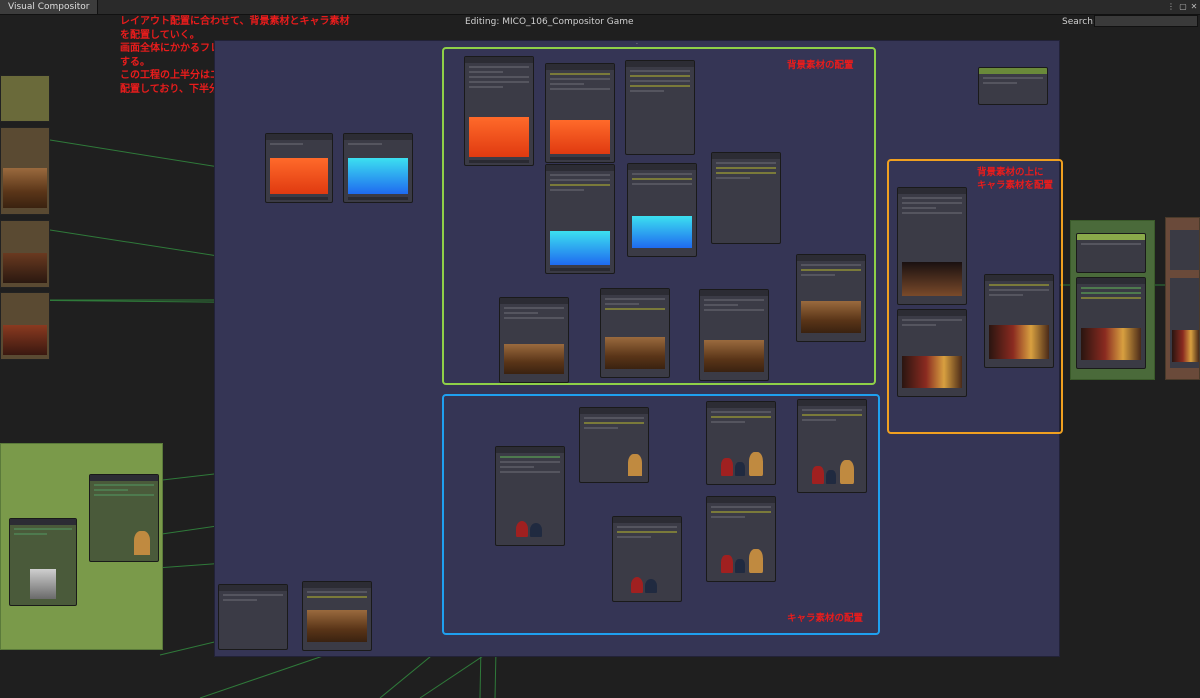 The image size is (1200, 698). What do you see at coordinates (1183, 6) in the screenshot?
I see `maximize-icon: ▢` at bounding box center [1183, 6].